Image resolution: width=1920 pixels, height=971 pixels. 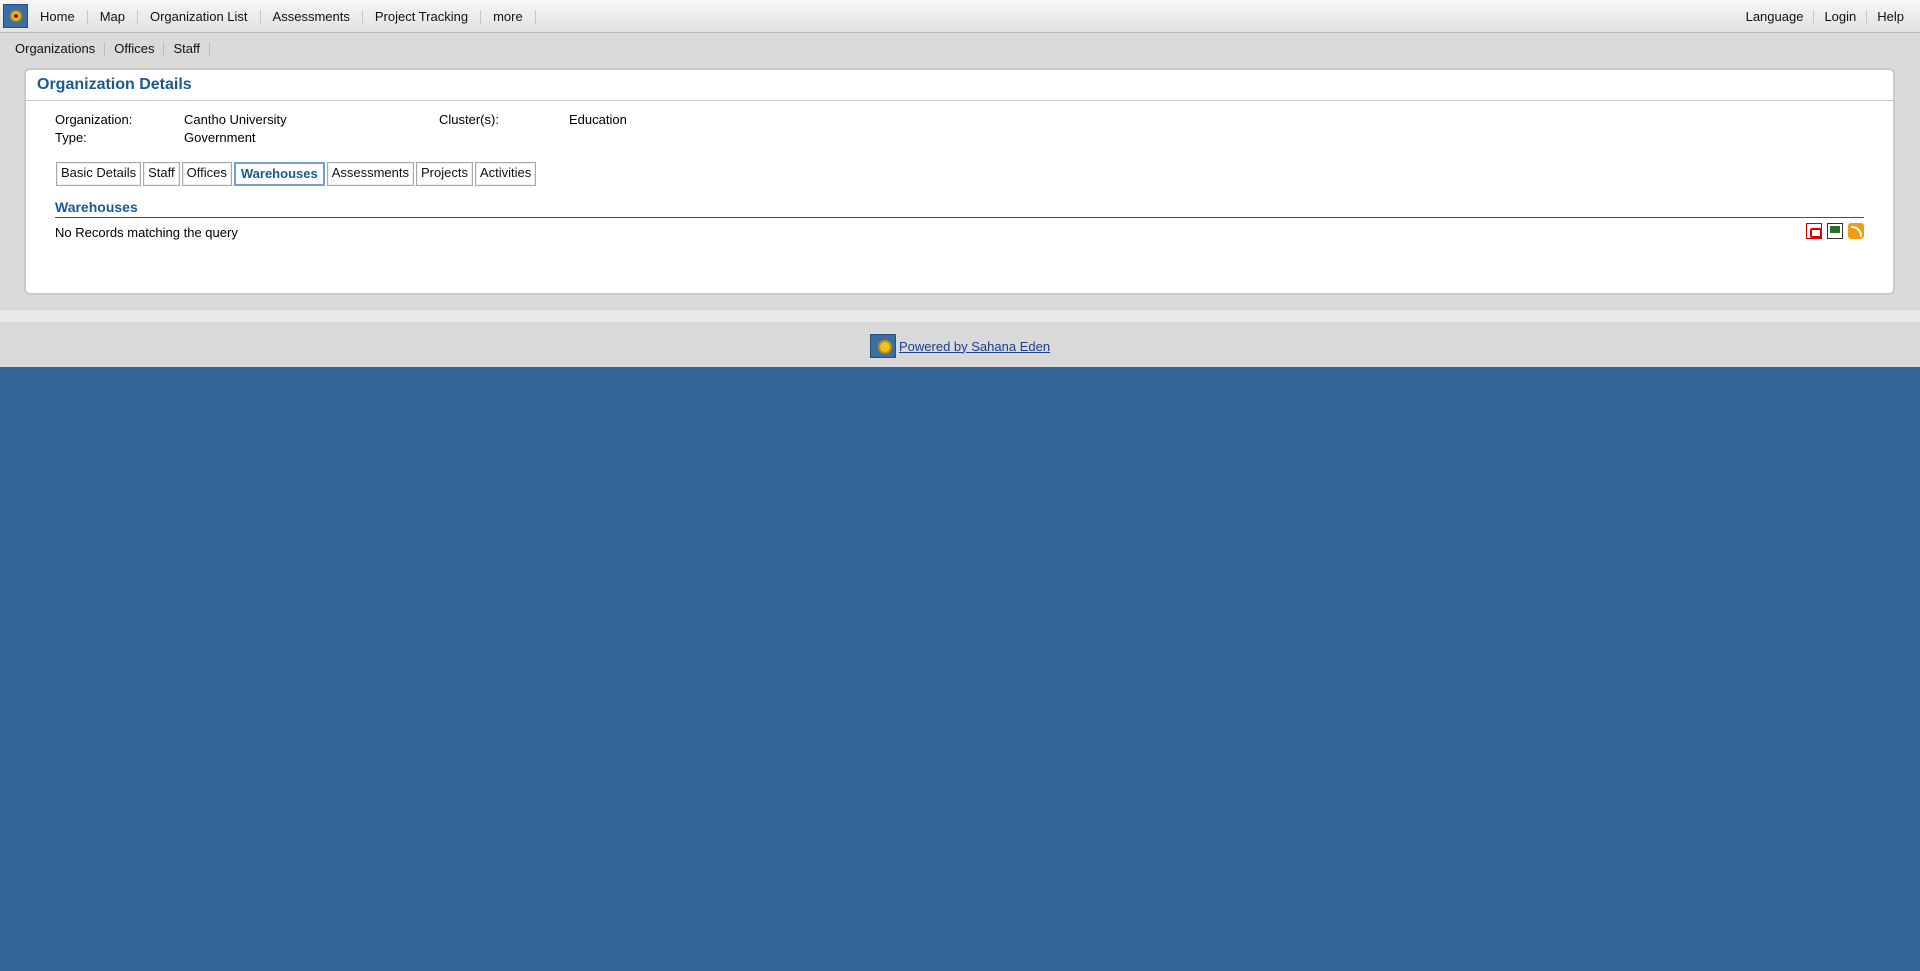 I want to click on sahana-footer-logo-icon, so click(x=883, y=346).